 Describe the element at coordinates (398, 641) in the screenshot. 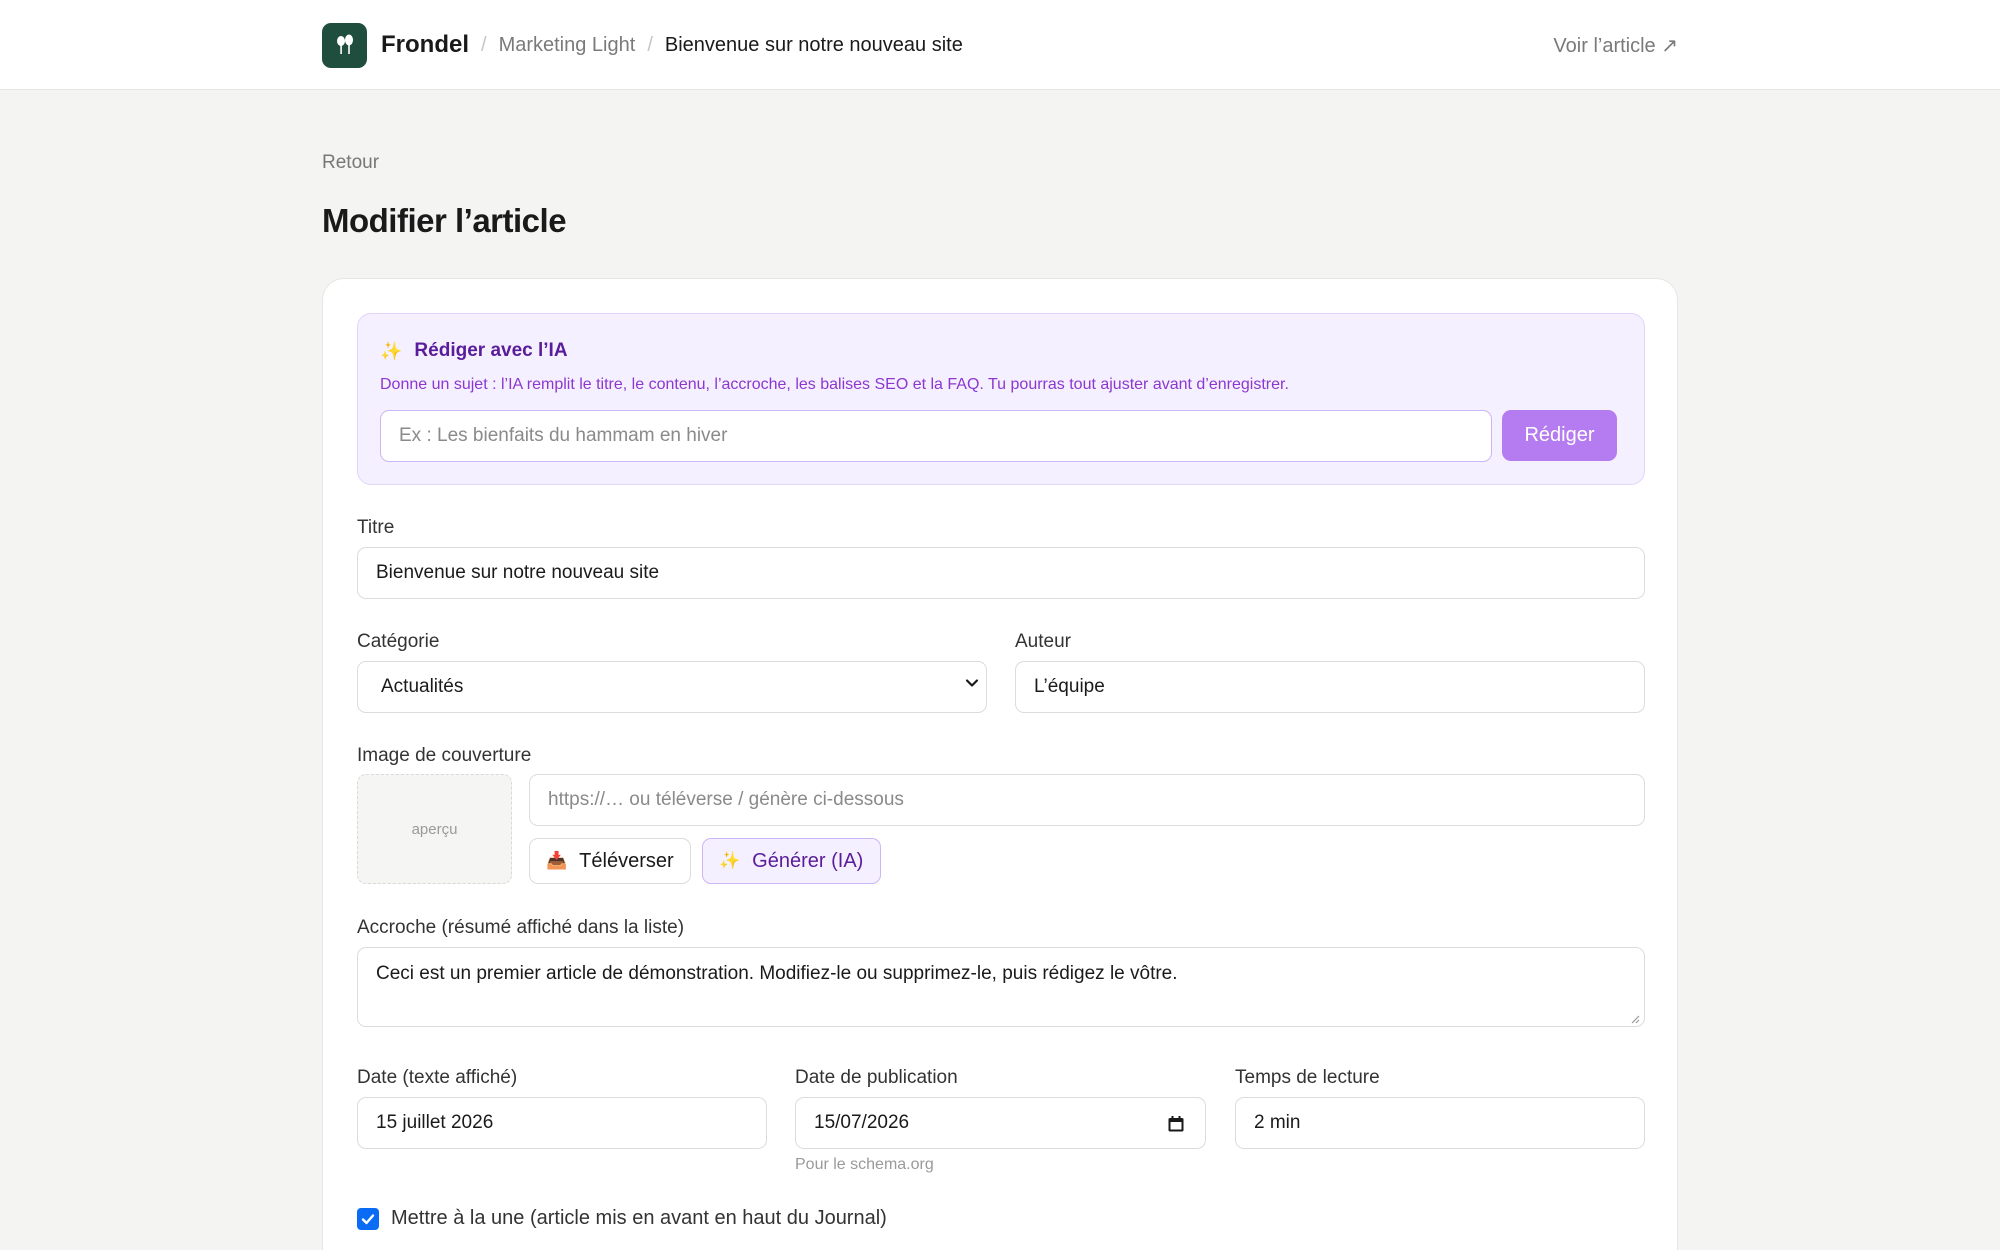

I see `category-label: Catégorie` at that location.